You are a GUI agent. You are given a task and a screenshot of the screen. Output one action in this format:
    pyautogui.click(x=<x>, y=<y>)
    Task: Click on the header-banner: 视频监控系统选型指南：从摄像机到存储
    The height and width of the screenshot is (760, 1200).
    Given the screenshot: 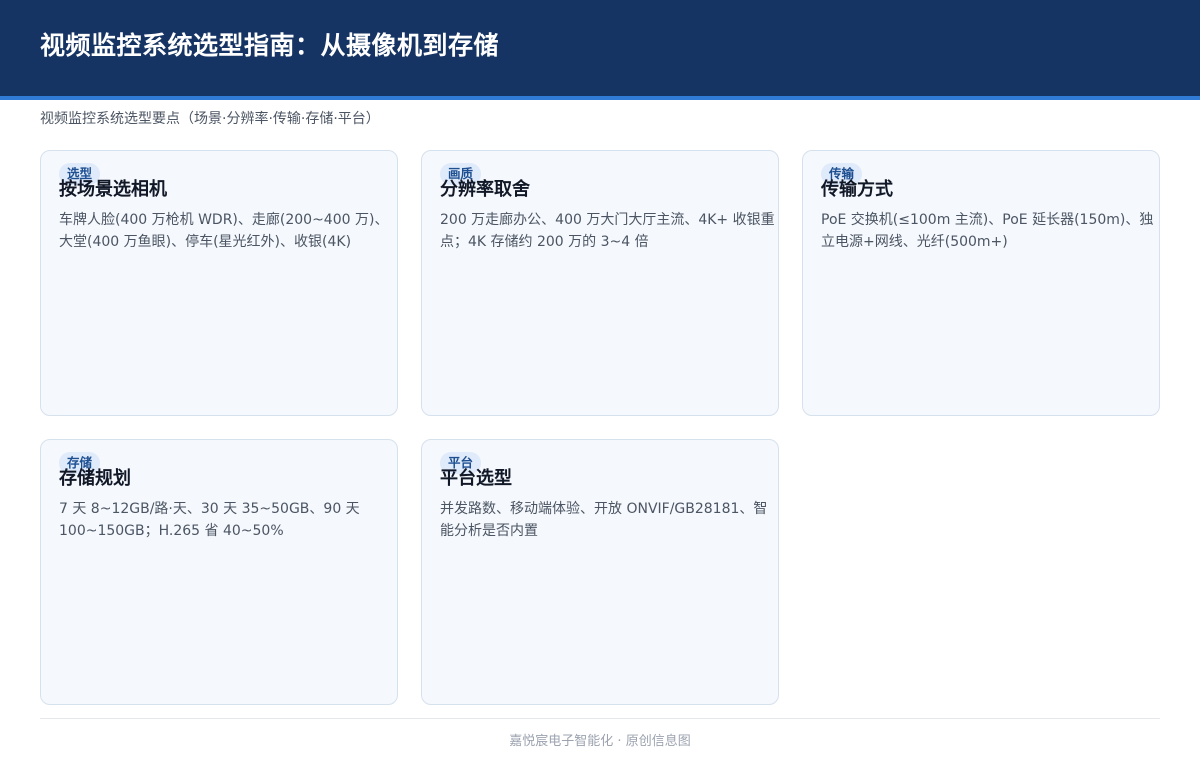 What is the action you would take?
    pyautogui.click(x=600, y=50)
    